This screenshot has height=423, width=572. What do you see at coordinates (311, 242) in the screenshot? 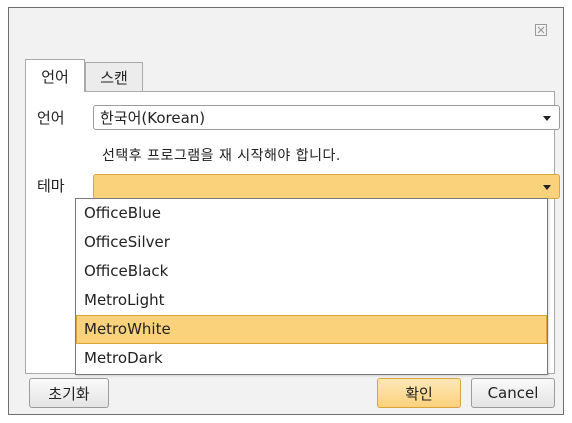
I see `theme-option-officesilver: OfficeSilver` at bounding box center [311, 242].